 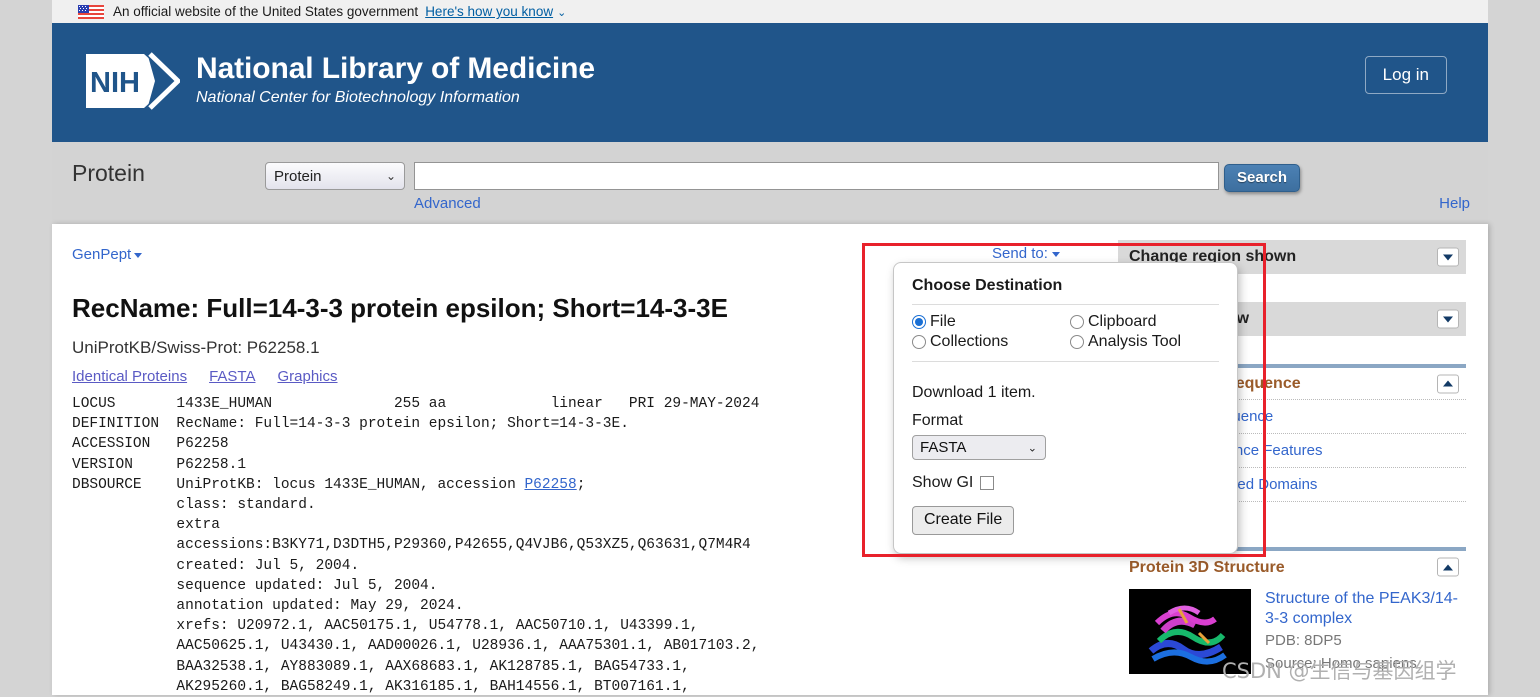 What do you see at coordinates (150, 444) in the screenshot?
I see `flatfile-line: ACCESSION P62258` at bounding box center [150, 444].